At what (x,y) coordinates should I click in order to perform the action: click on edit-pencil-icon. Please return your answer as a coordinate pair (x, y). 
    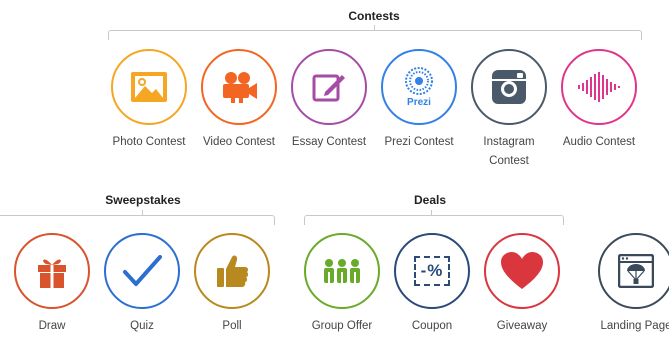
    Looking at the image, I should click on (329, 87).